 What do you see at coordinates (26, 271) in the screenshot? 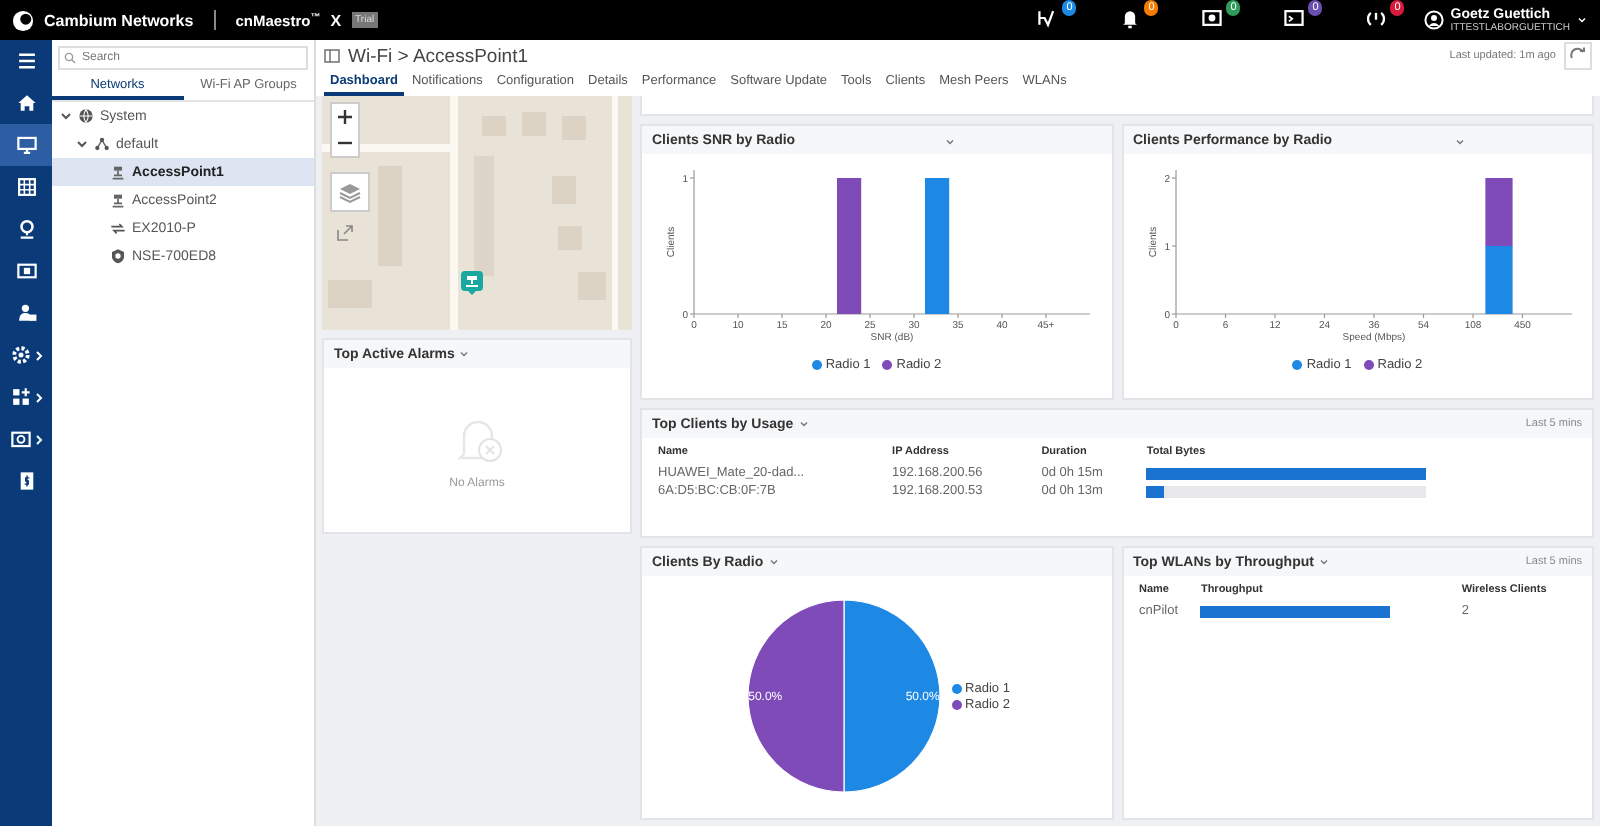
I see `screen-icon` at bounding box center [26, 271].